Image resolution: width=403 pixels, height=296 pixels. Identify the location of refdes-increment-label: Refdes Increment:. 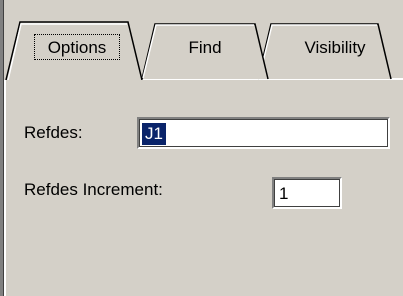
(93, 189).